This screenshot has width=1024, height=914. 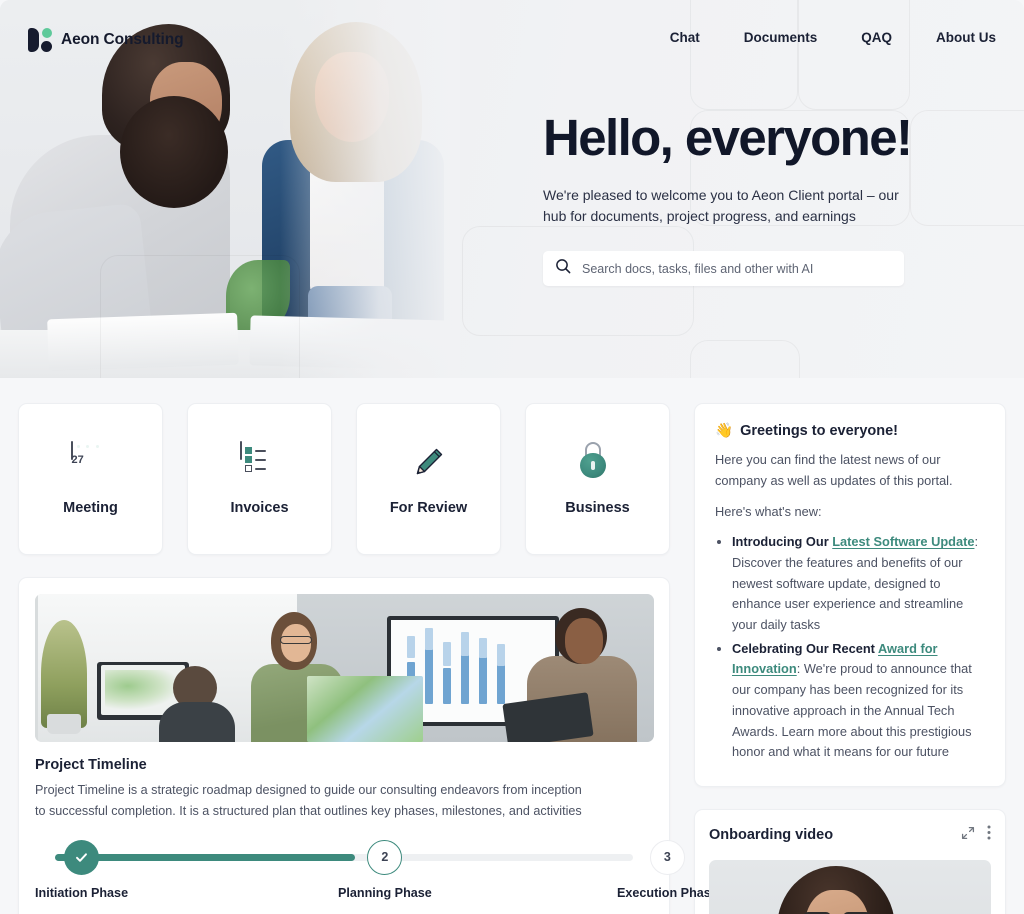 I want to click on nav-item-about-us: About Us, so click(x=955, y=37).